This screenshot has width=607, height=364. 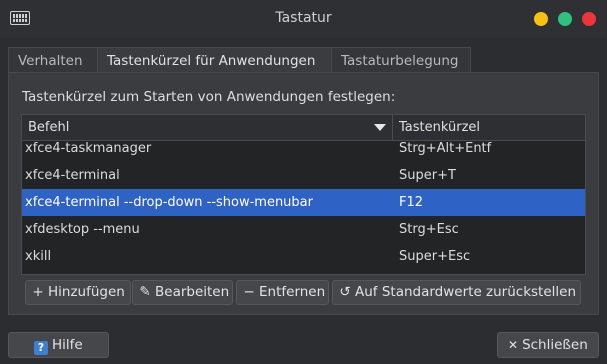 What do you see at coordinates (401, 60) in the screenshot?
I see `tab-tastaturbelegung: Tastaturbelegung` at bounding box center [401, 60].